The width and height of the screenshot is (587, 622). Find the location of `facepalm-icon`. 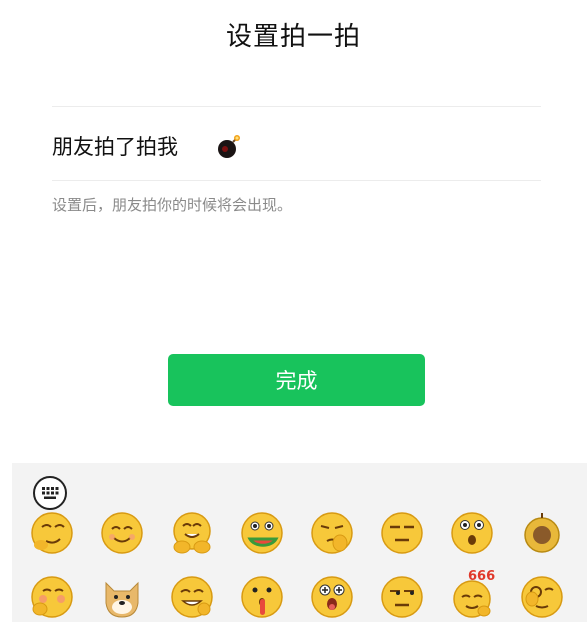

facepalm-icon is located at coordinates (332, 533).